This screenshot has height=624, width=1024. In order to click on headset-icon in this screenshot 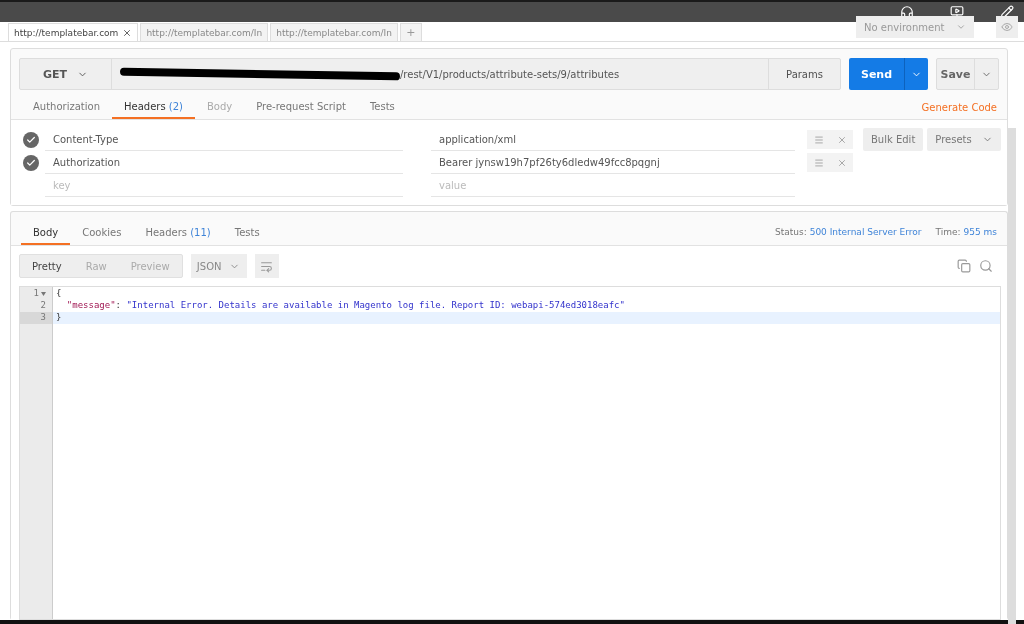, I will do `click(907, 12)`.